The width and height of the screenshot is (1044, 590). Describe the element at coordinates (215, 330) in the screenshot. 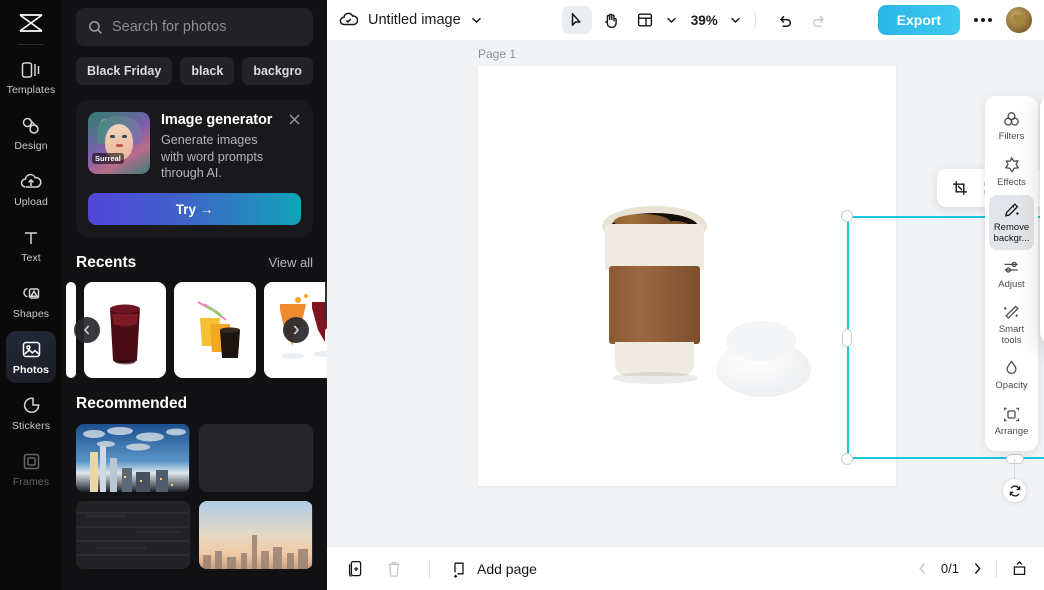

I see `list-item` at that location.